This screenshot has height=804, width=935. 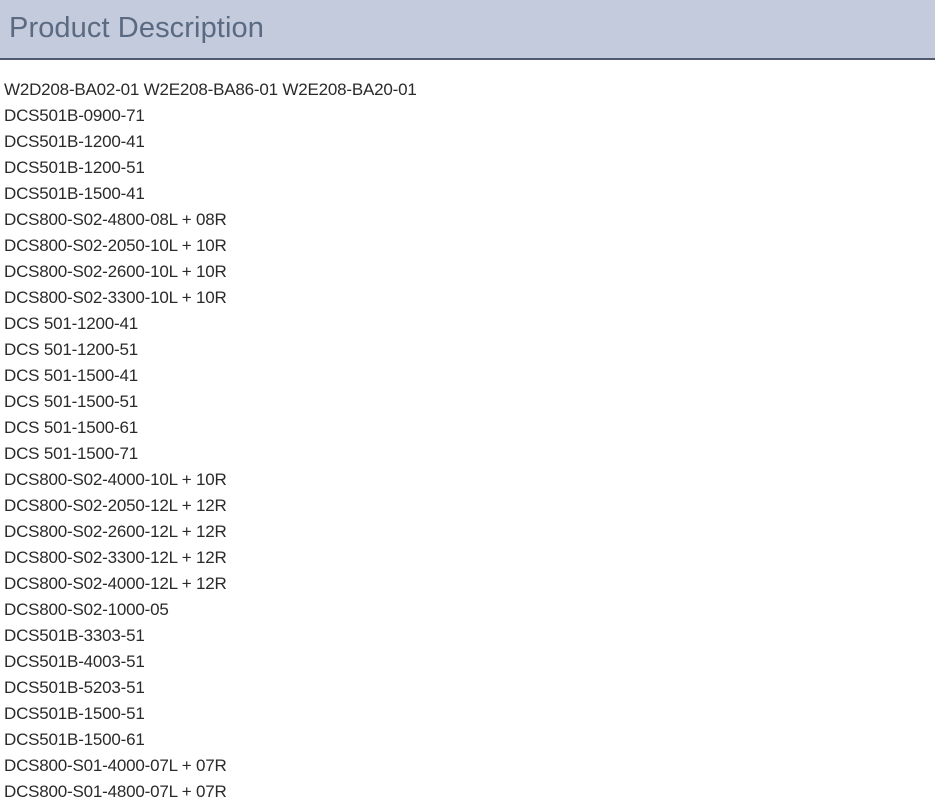 What do you see at coordinates (115, 791) in the screenshot?
I see `product-item: DCS800-S01-4800-07L + 07R` at bounding box center [115, 791].